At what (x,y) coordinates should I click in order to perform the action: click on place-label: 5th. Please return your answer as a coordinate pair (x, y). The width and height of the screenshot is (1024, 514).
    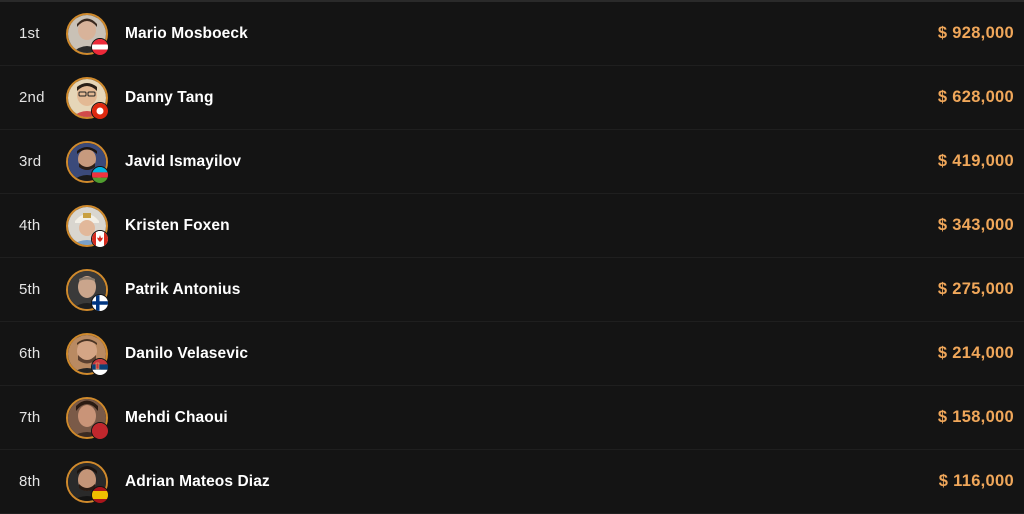
    Looking at the image, I should click on (30, 289).